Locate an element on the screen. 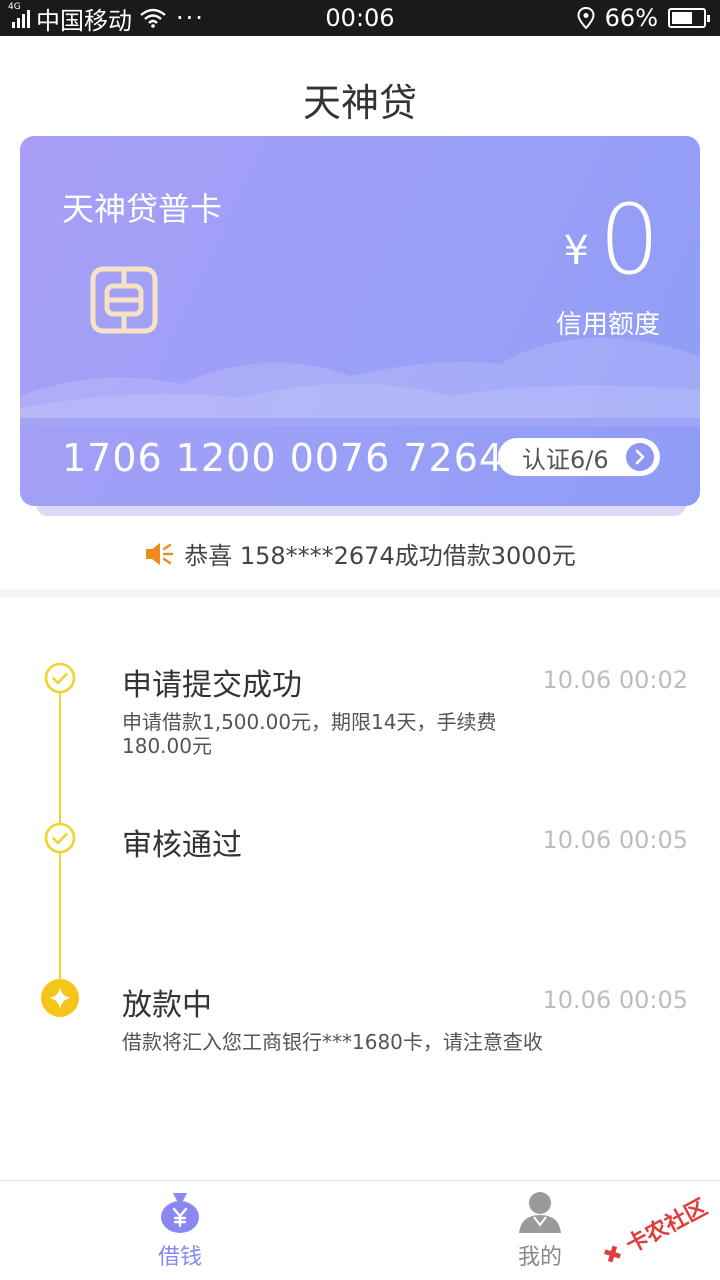  sparkle-circle-icon is located at coordinates (60, 998).